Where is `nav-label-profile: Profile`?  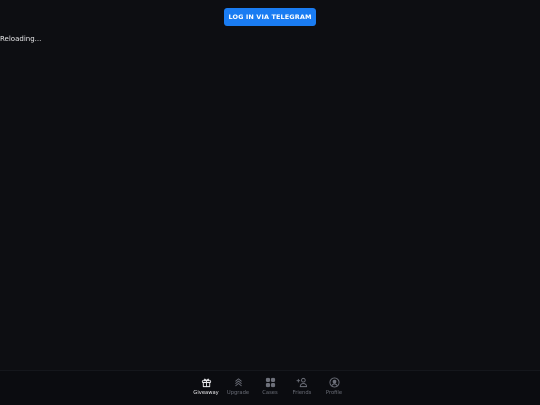
nav-label-profile: Profile is located at coordinates (334, 393).